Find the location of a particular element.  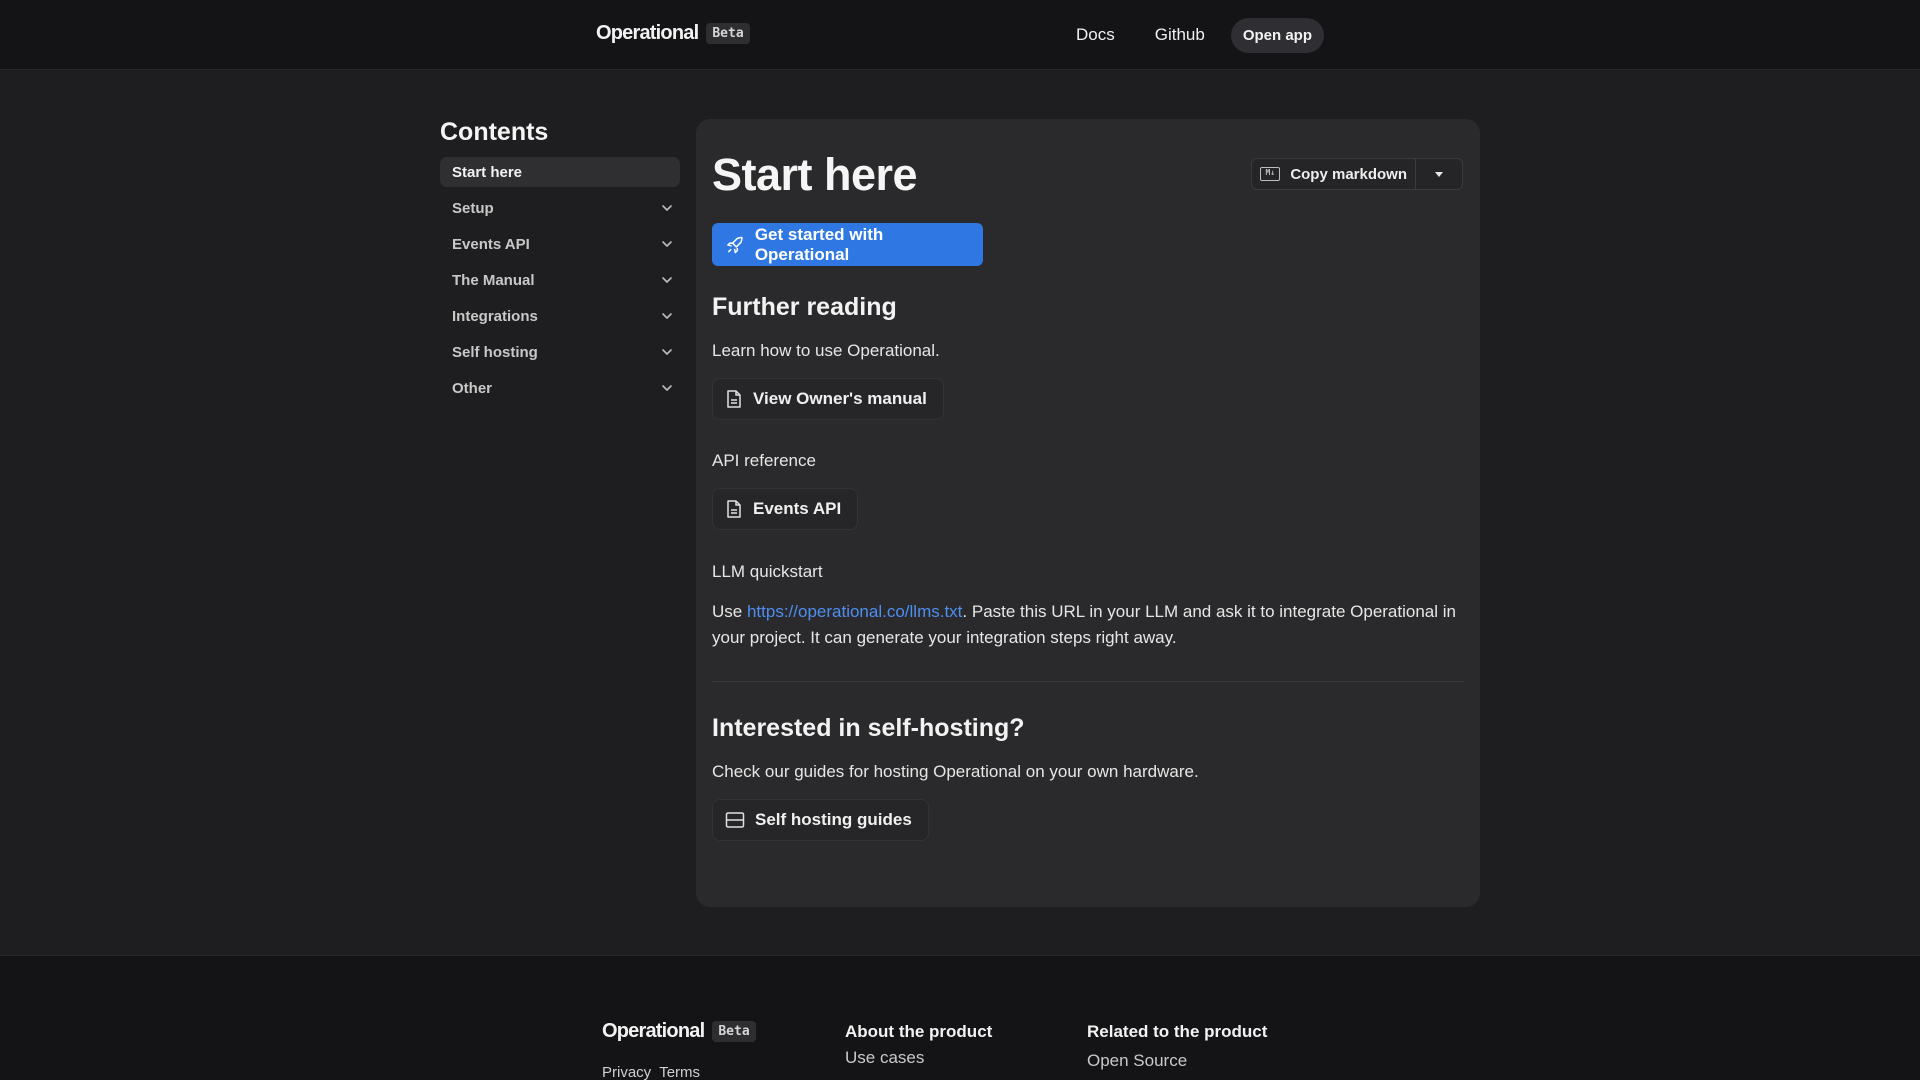

sidebar-item-label: Events API is located at coordinates (491, 244).